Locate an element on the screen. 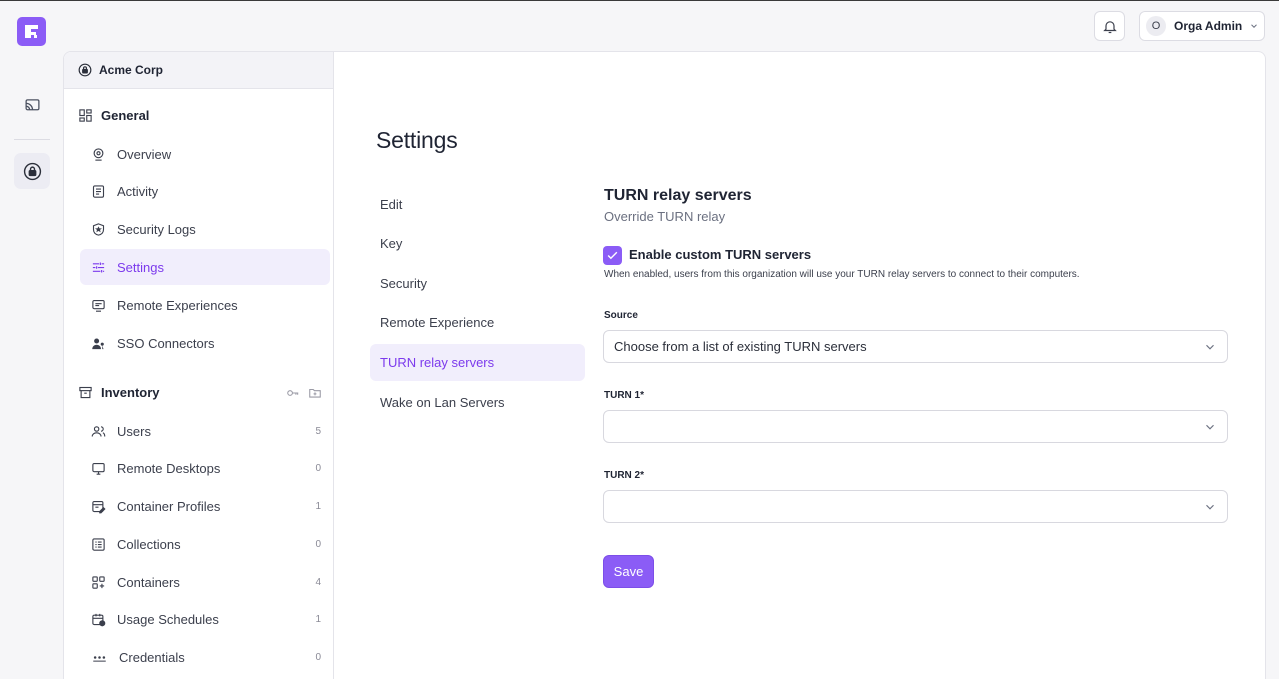 This screenshot has width=1279, height=679. bell-icon is located at coordinates (1109, 26).